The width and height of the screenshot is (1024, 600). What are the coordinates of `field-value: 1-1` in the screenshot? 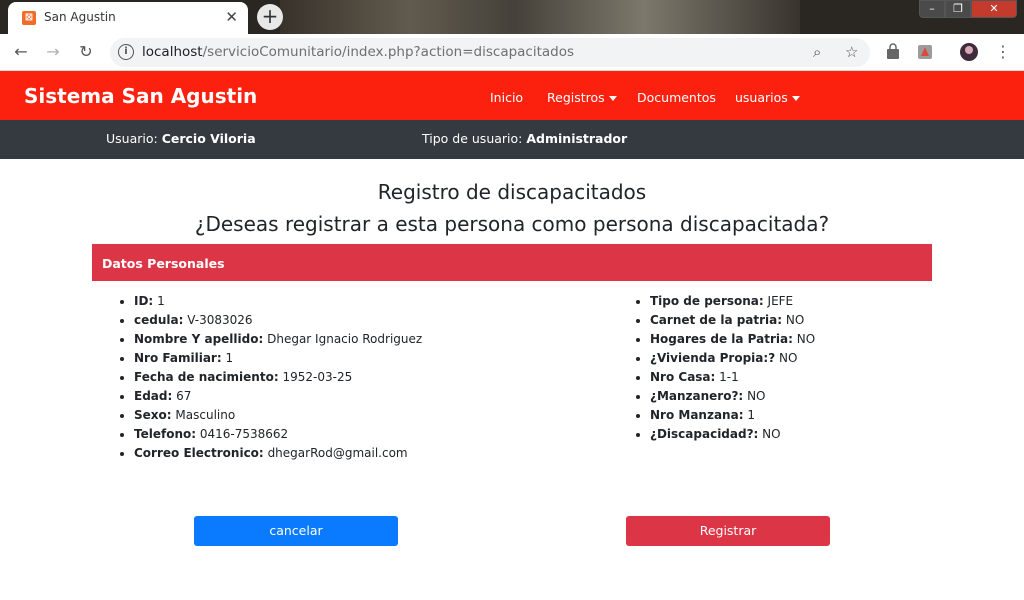 It's located at (729, 377).